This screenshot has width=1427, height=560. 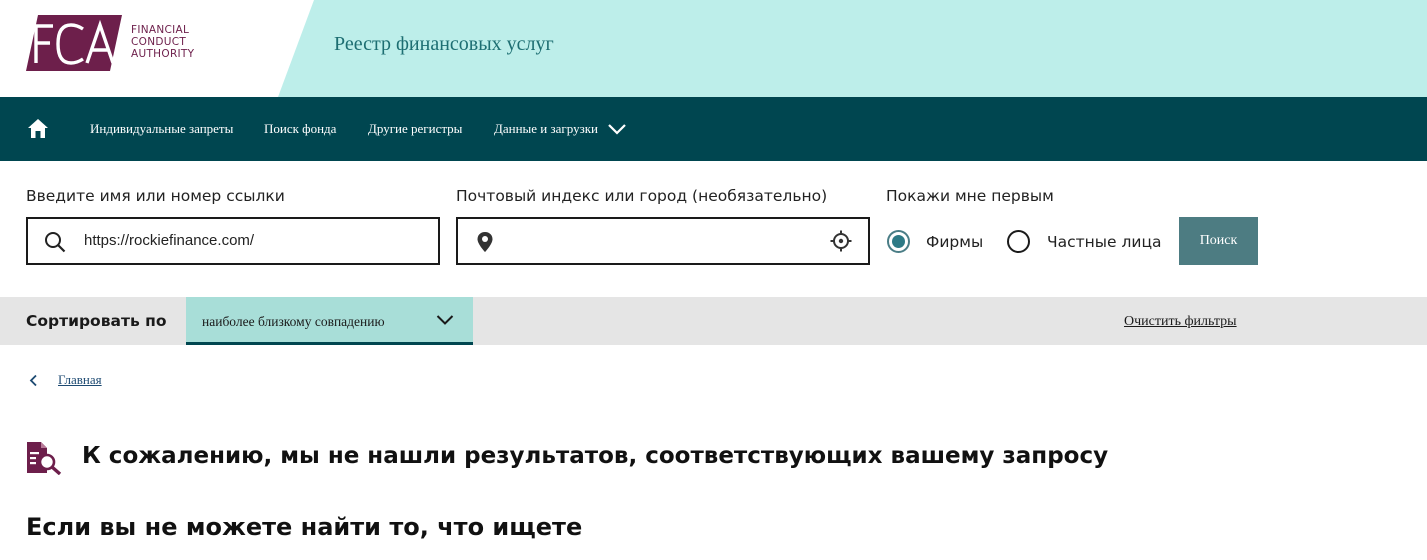 I want to click on sort-label: Сортировать по, so click(x=96, y=321).